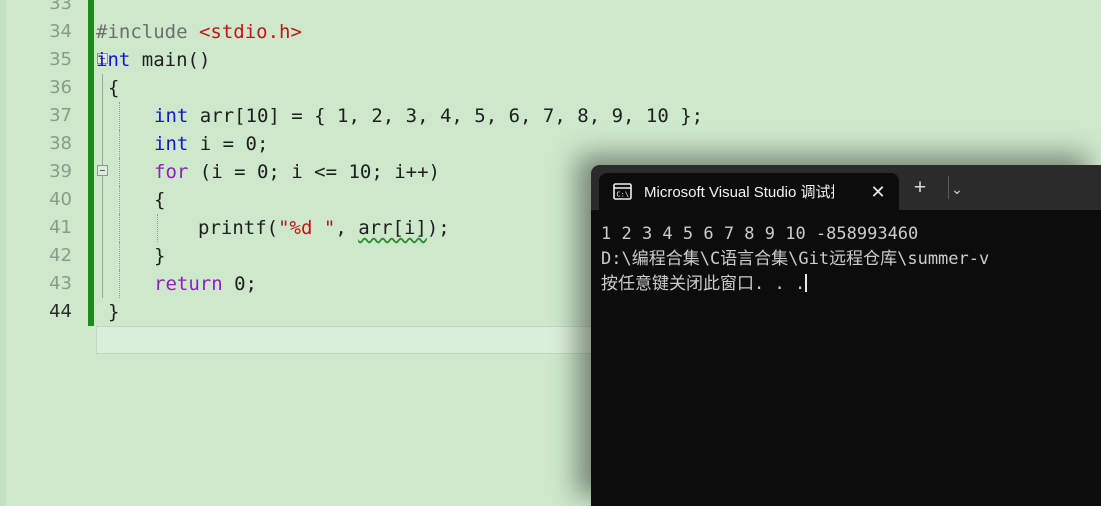  Describe the element at coordinates (550, 144) in the screenshot. I see `code-line: 38 int i = 0;` at that location.